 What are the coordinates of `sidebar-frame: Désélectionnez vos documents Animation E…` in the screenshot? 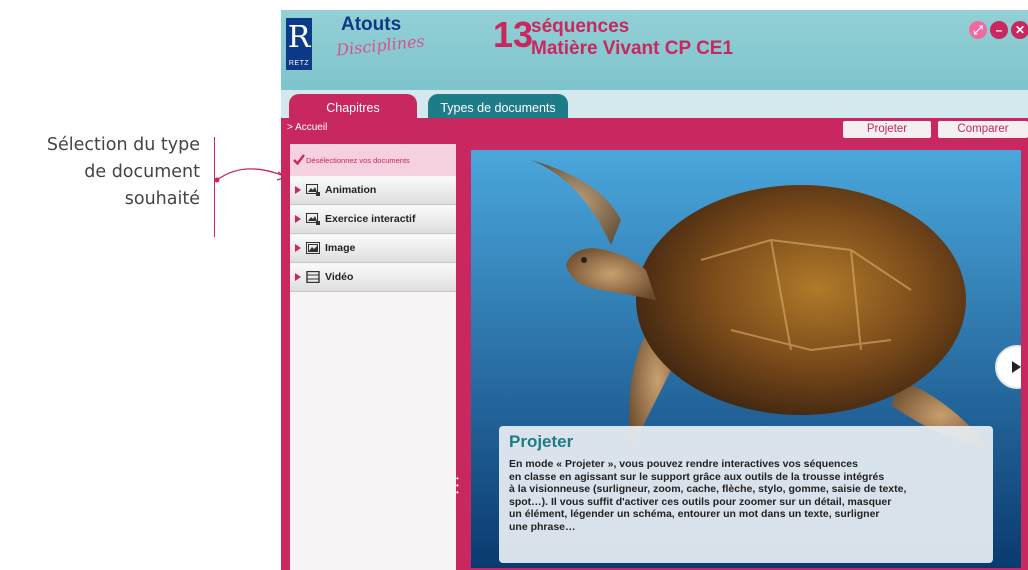 It's located at (373, 355).